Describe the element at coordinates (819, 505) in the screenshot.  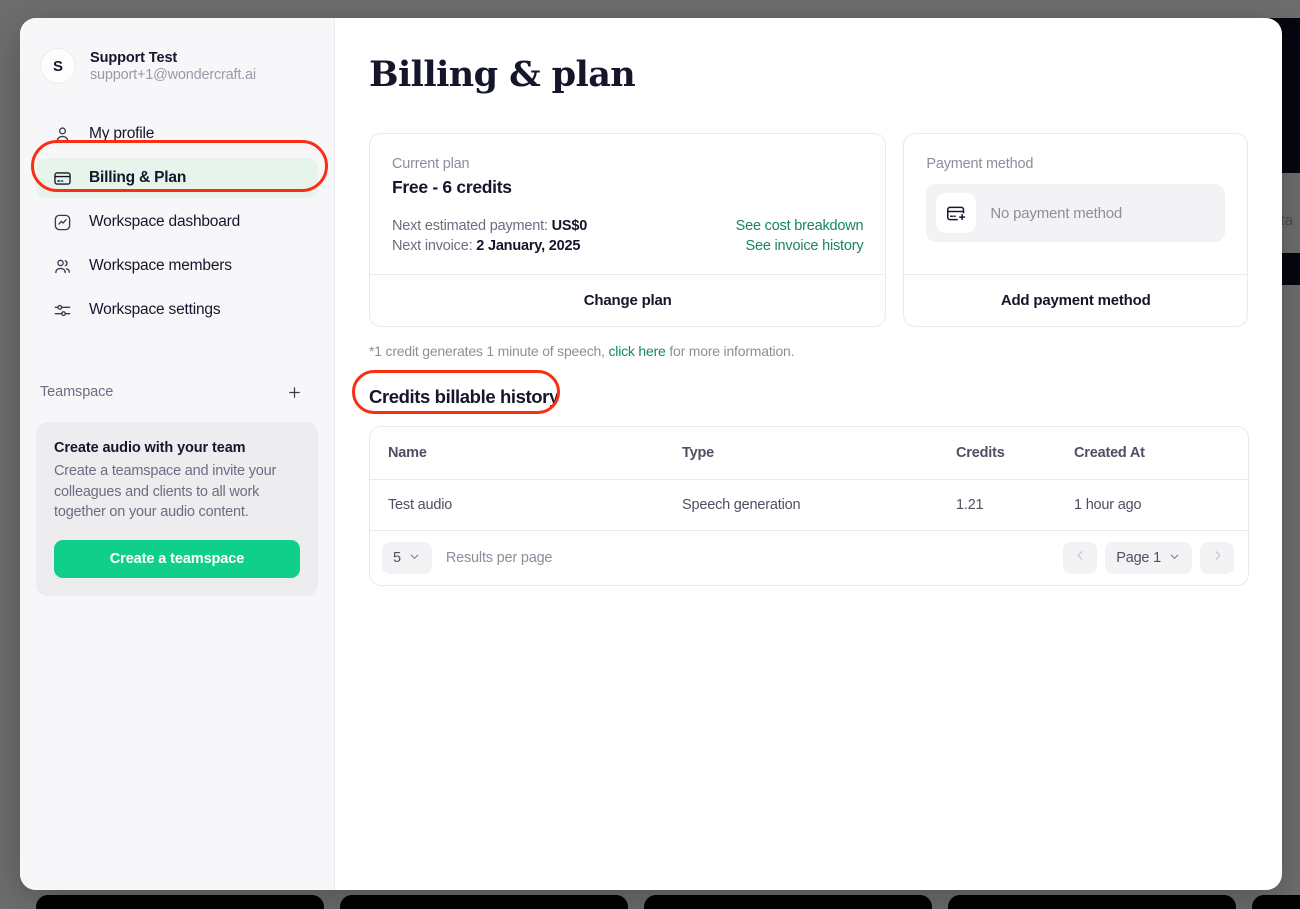
I see `cell-type: Speech generation` at that location.